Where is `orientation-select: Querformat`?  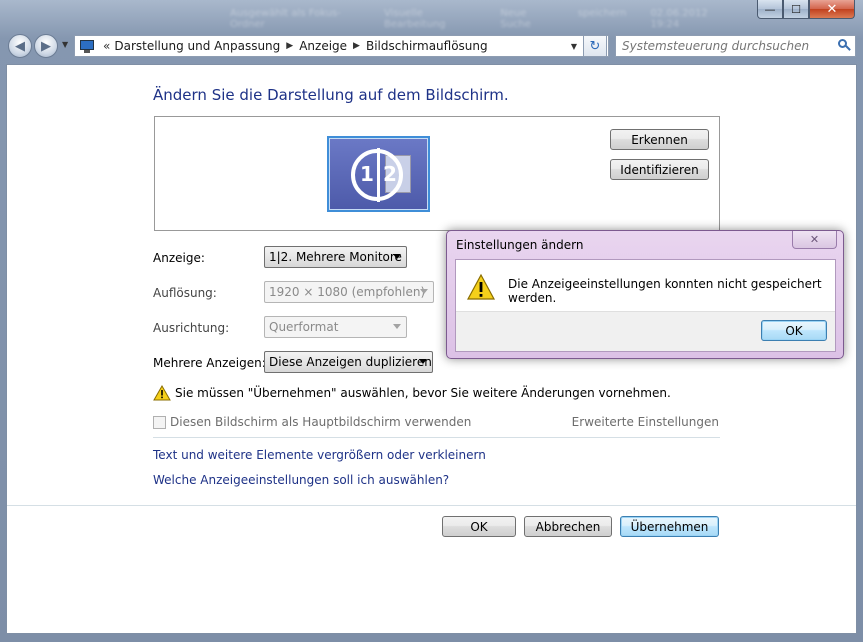
orientation-select: Querformat is located at coordinates (335, 327).